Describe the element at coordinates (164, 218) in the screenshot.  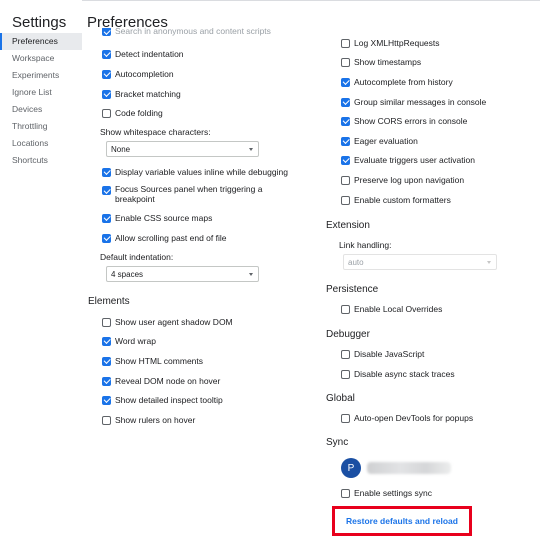
I see `setting-label: Enable CSS source maps` at that location.